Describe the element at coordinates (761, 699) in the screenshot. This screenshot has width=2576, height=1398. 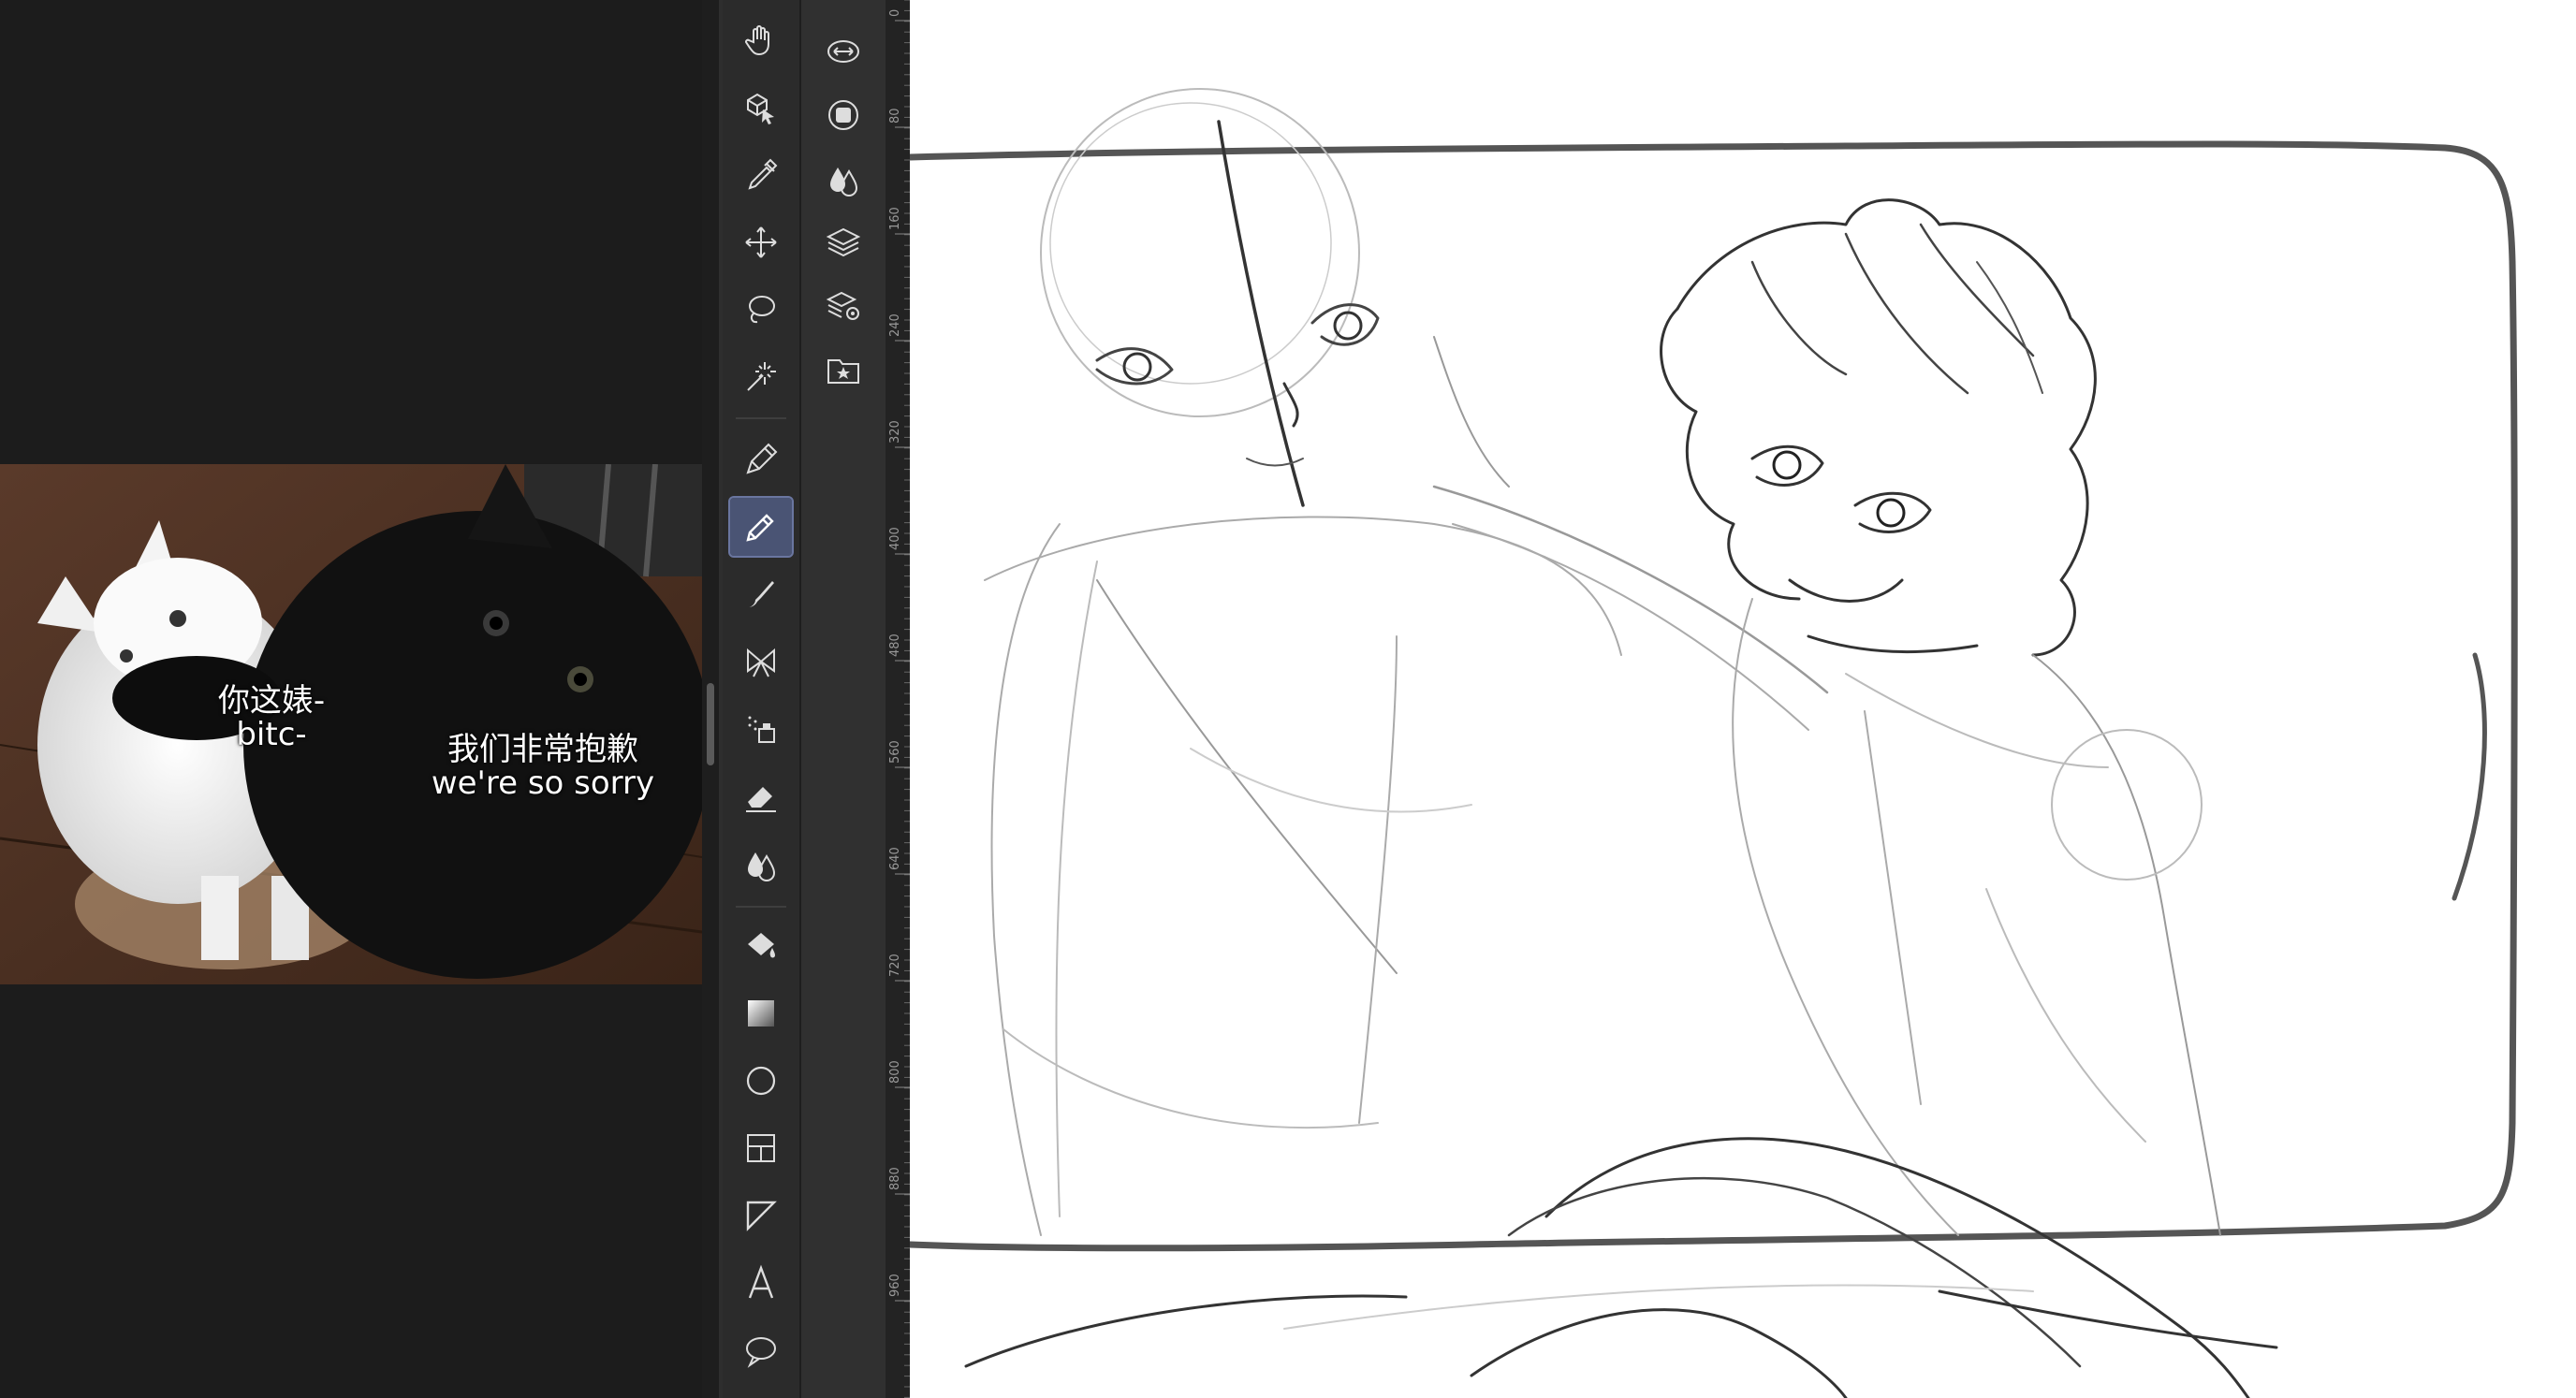
I see `tool-bar` at that location.